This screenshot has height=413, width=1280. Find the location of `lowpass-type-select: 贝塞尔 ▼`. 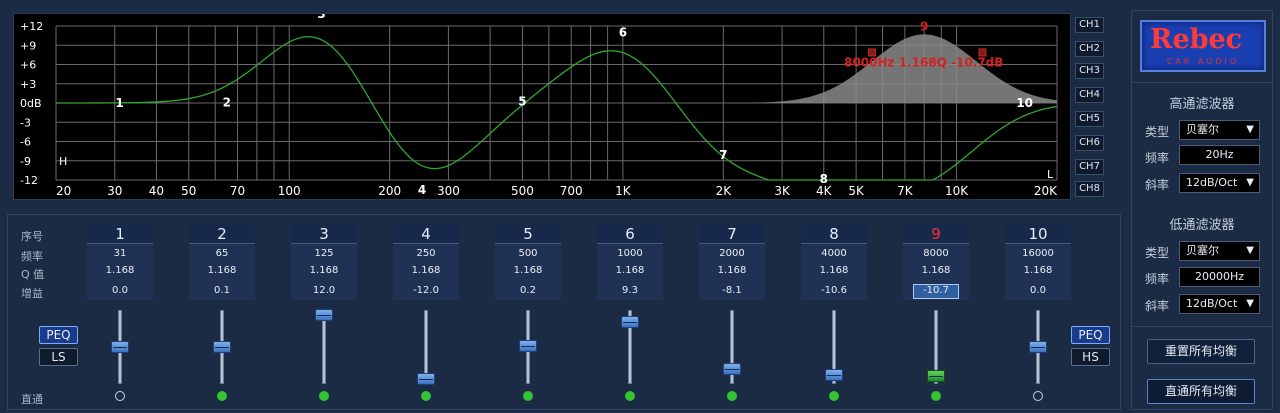

lowpass-type-select: 贝塞尔 ▼ is located at coordinates (1219, 251).